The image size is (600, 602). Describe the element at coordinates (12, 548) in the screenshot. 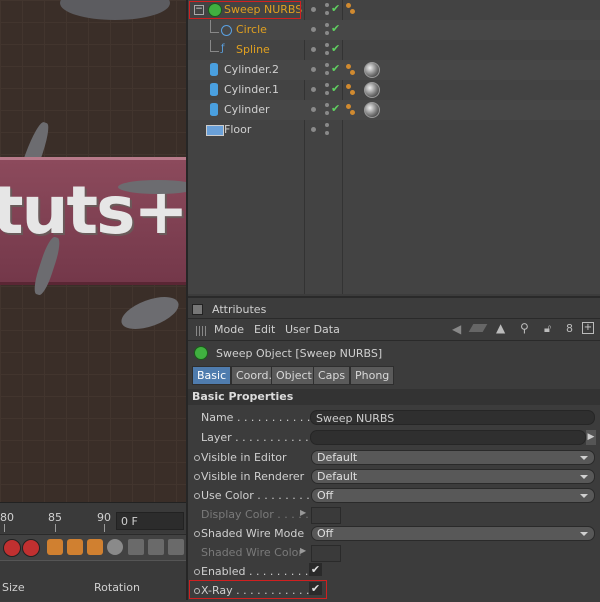

I see `record-icon` at that location.